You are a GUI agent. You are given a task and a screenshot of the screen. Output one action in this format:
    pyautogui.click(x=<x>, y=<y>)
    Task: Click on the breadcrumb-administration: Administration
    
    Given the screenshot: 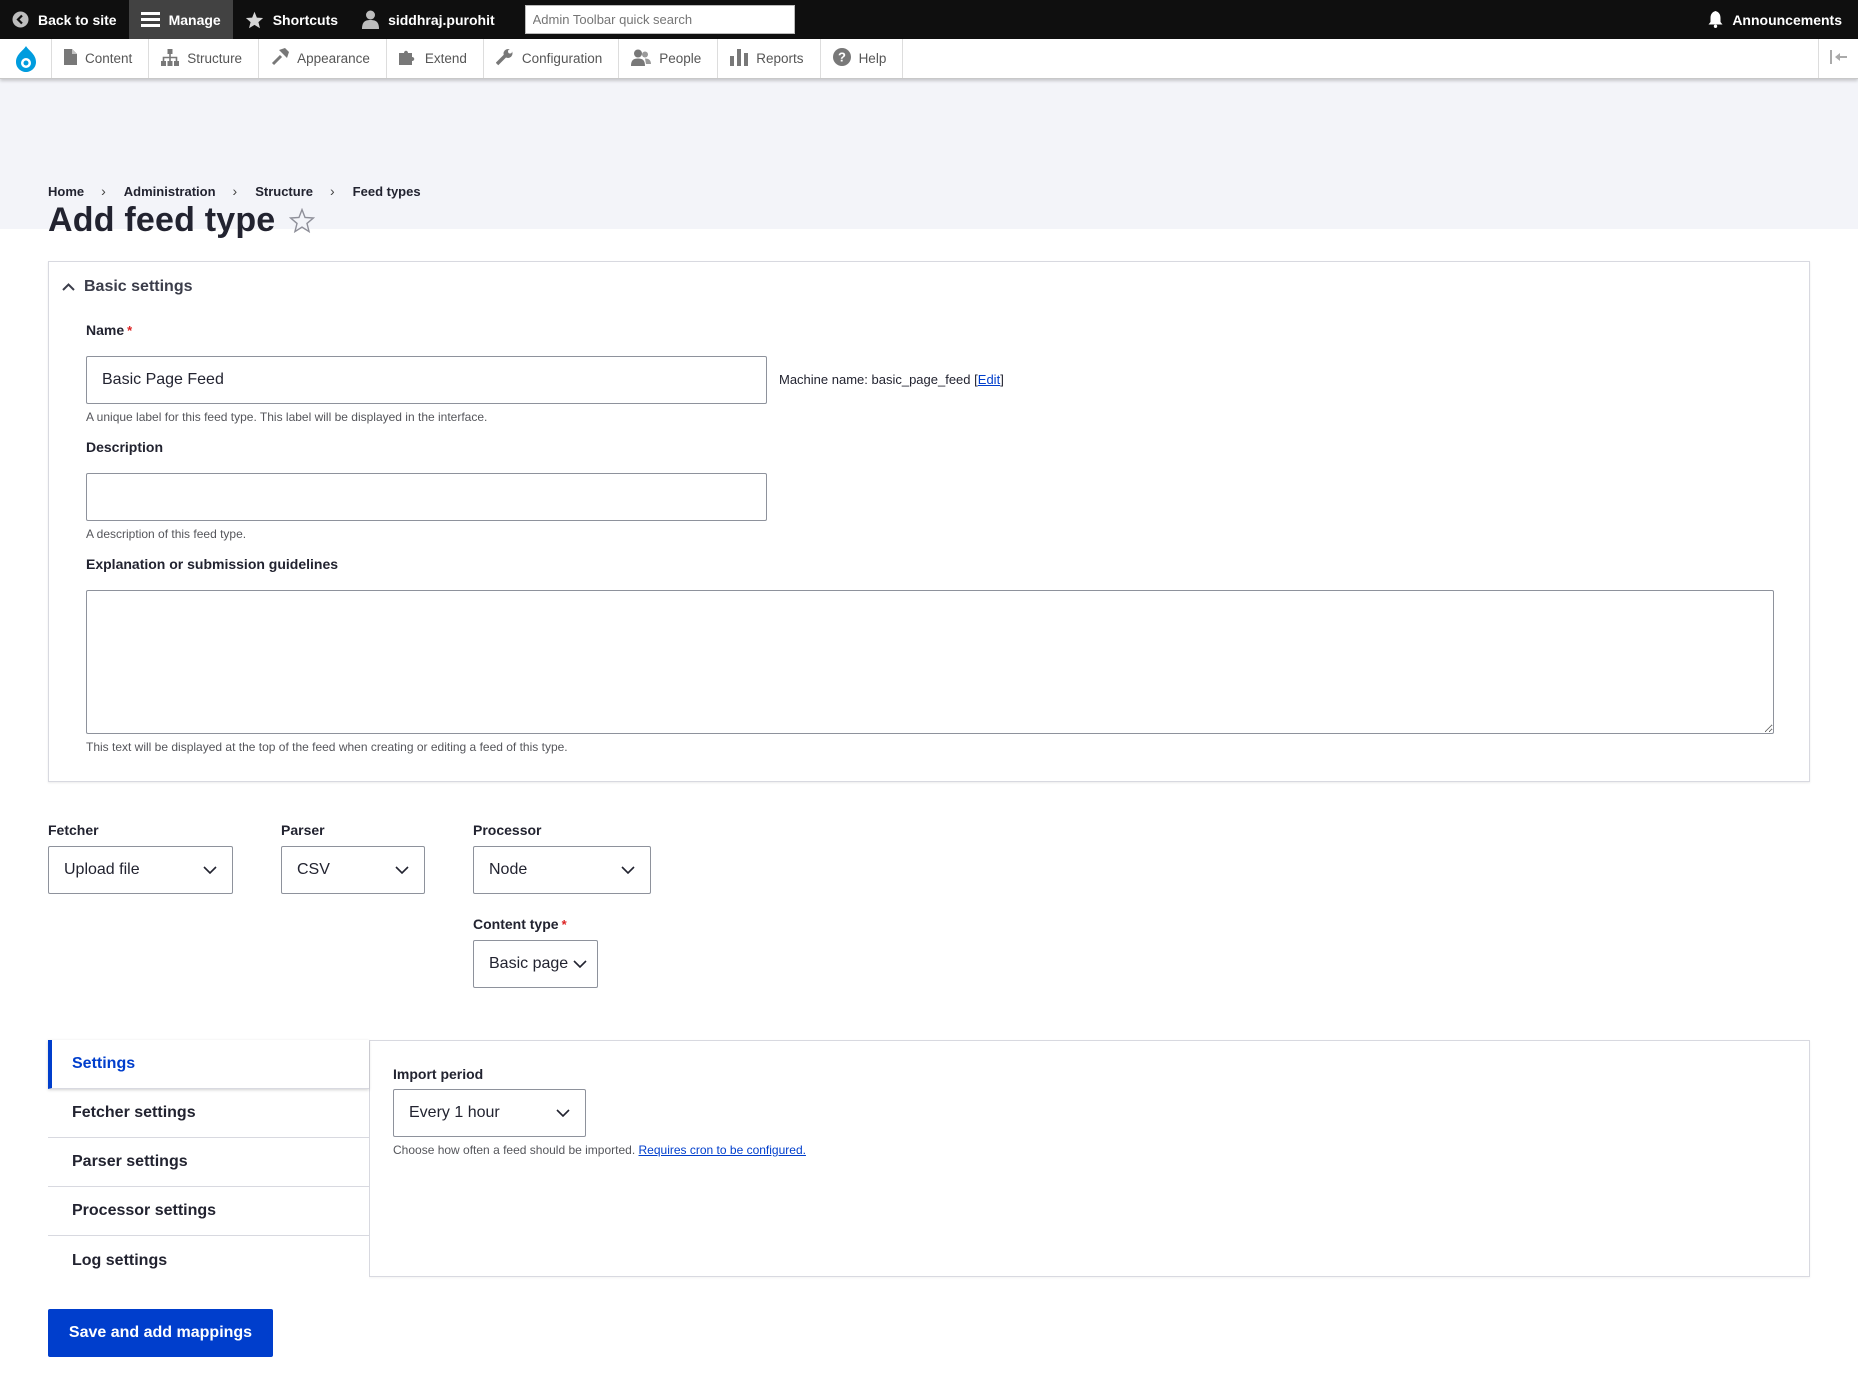 What is the action you would take?
    pyautogui.click(x=170, y=191)
    